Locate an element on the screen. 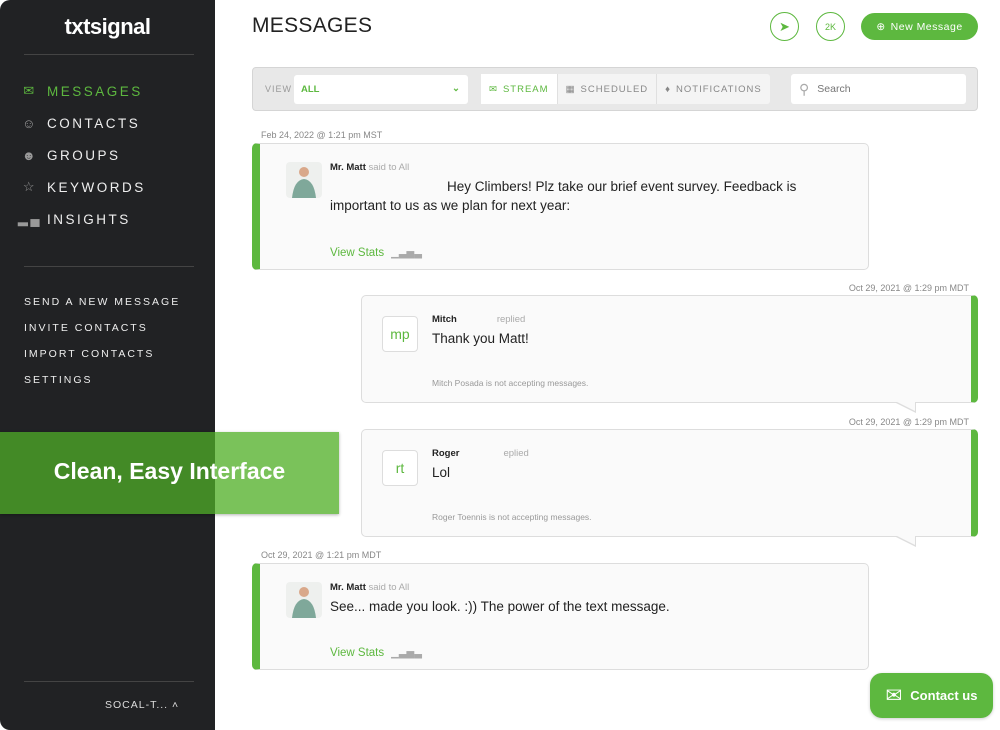 This screenshot has height=730, width=1000. search-box: ⚲ is located at coordinates (878, 89).